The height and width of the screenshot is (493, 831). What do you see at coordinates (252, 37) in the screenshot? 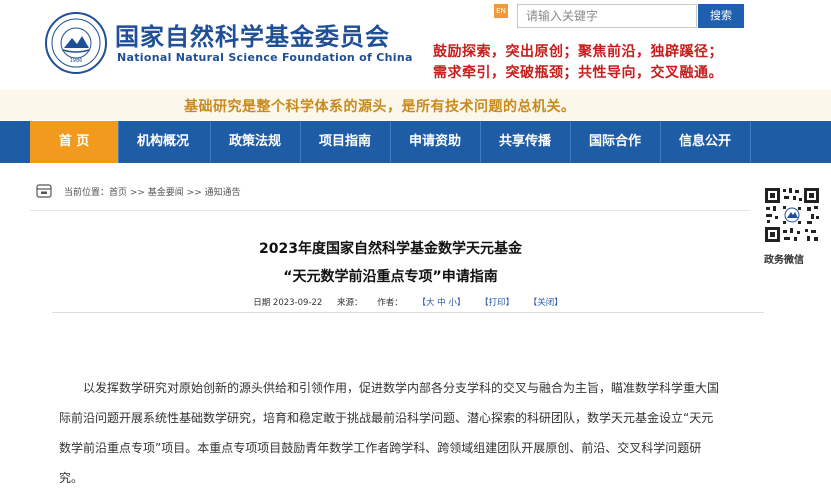
I see `site-title: 国家自然科学基金委员会` at bounding box center [252, 37].